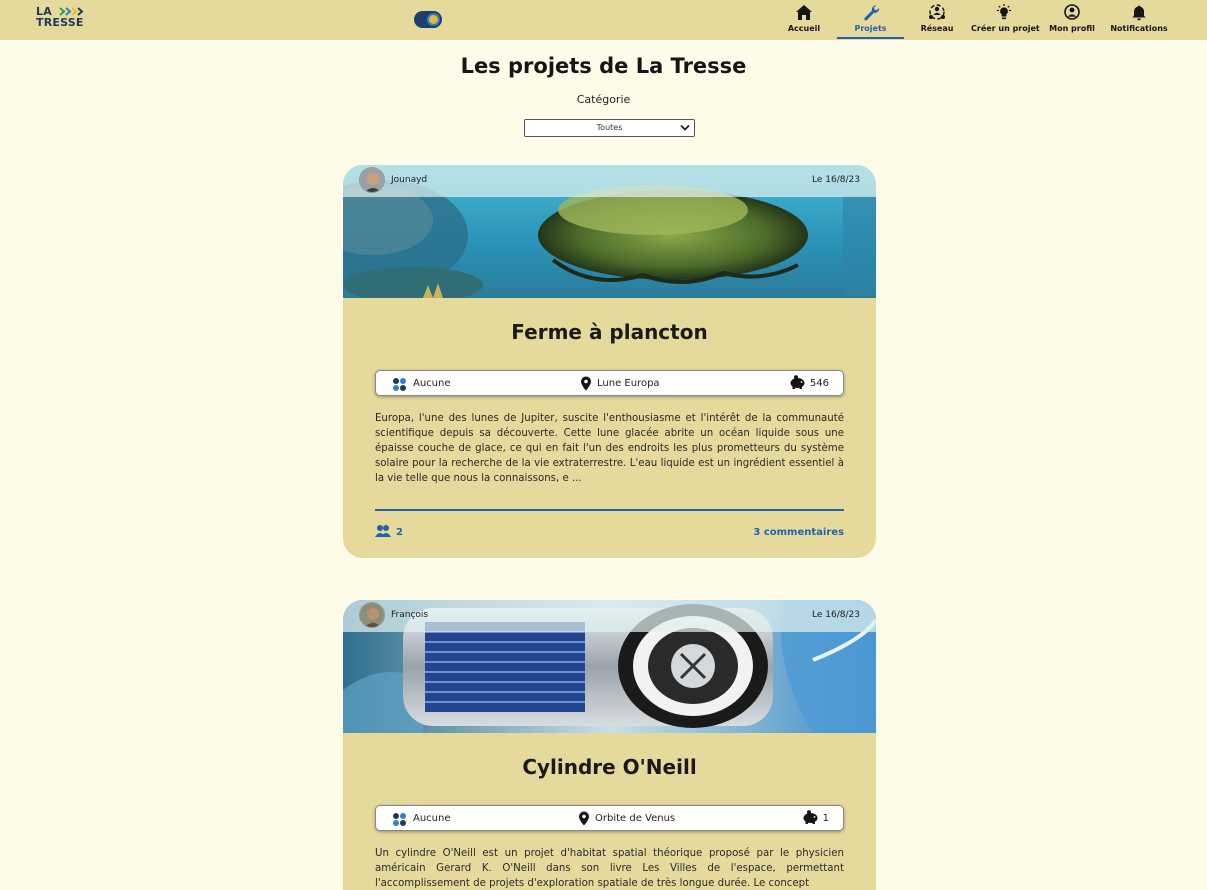 The height and width of the screenshot is (890, 1207). What do you see at coordinates (1005, 28) in the screenshot?
I see `nav-label: Créer un projet` at bounding box center [1005, 28].